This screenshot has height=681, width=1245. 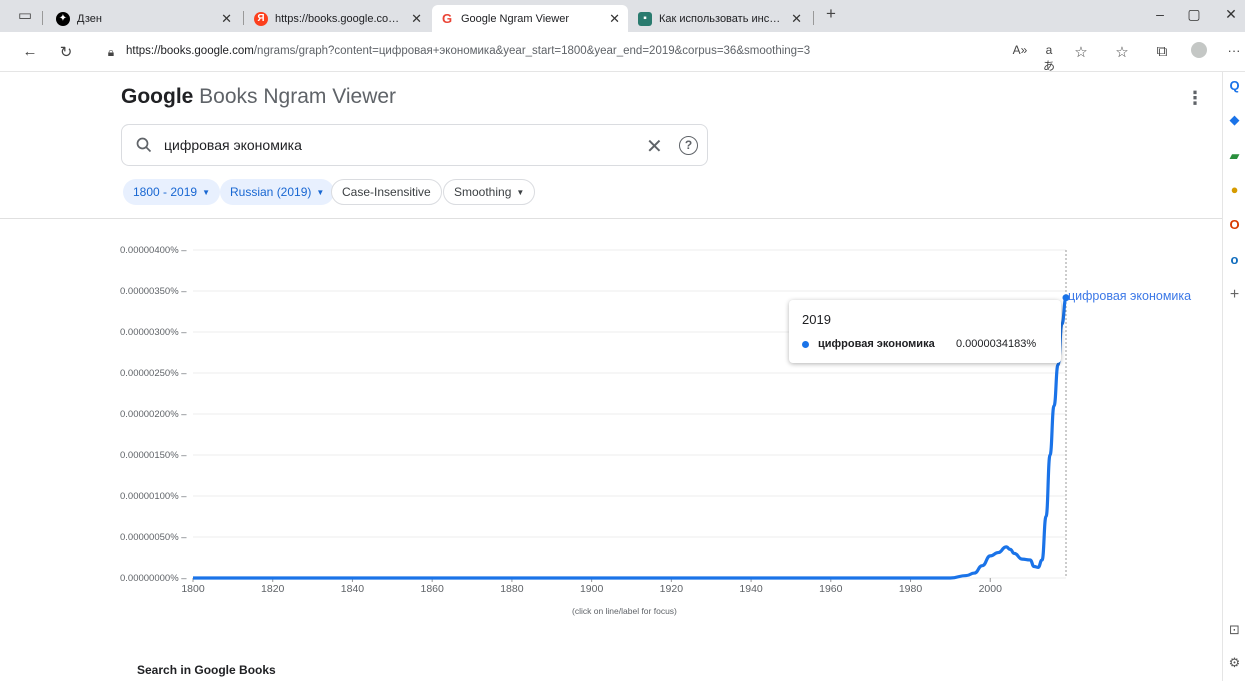 What do you see at coordinates (1234, 85) in the screenshot?
I see `search-icon: Q` at bounding box center [1234, 85].